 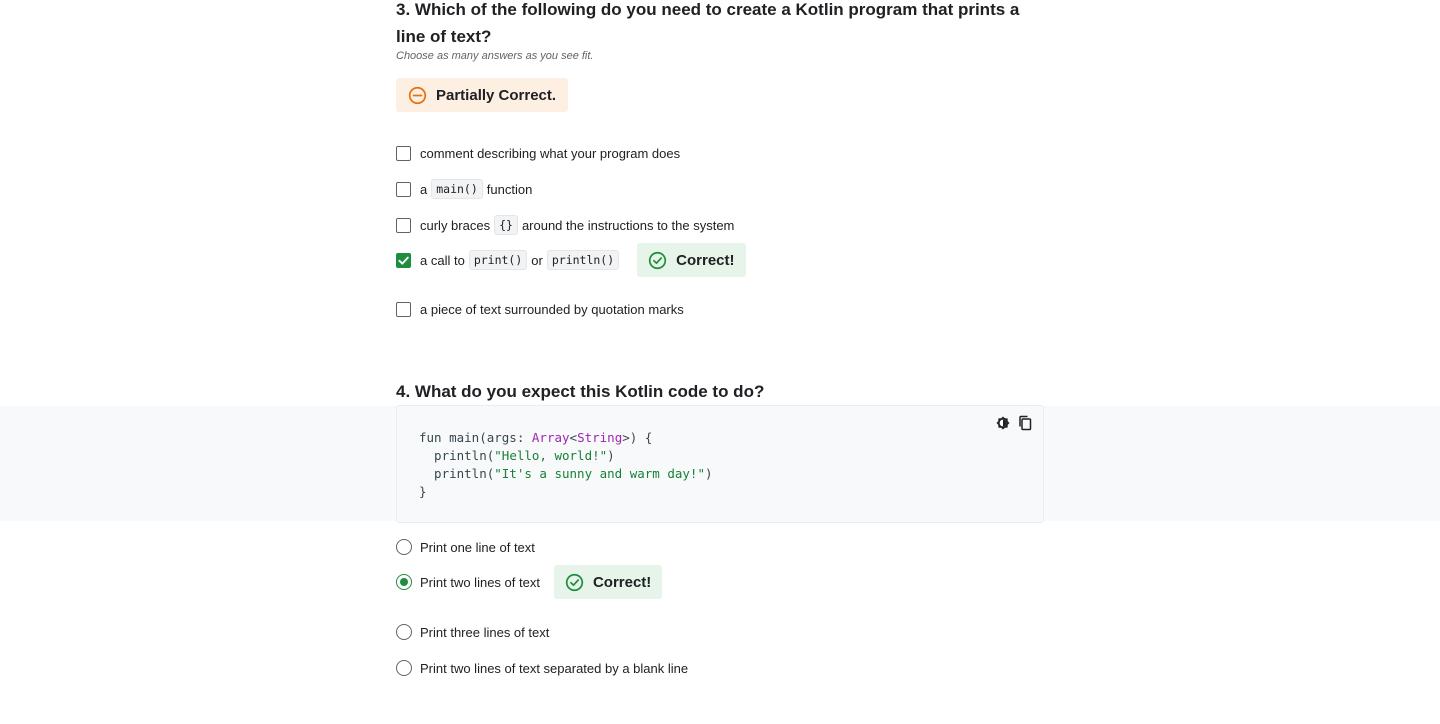 I want to click on q4-option-one-line: Print one line of text, so click(x=465, y=547).